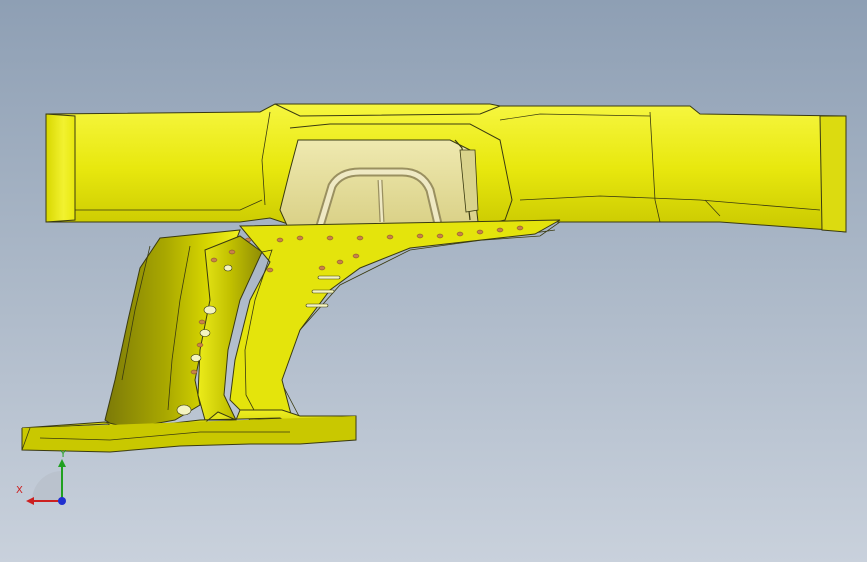 This screenshot has height=562, width=867. I want to click on coordinate-triad: X Y, so click(47, 482).